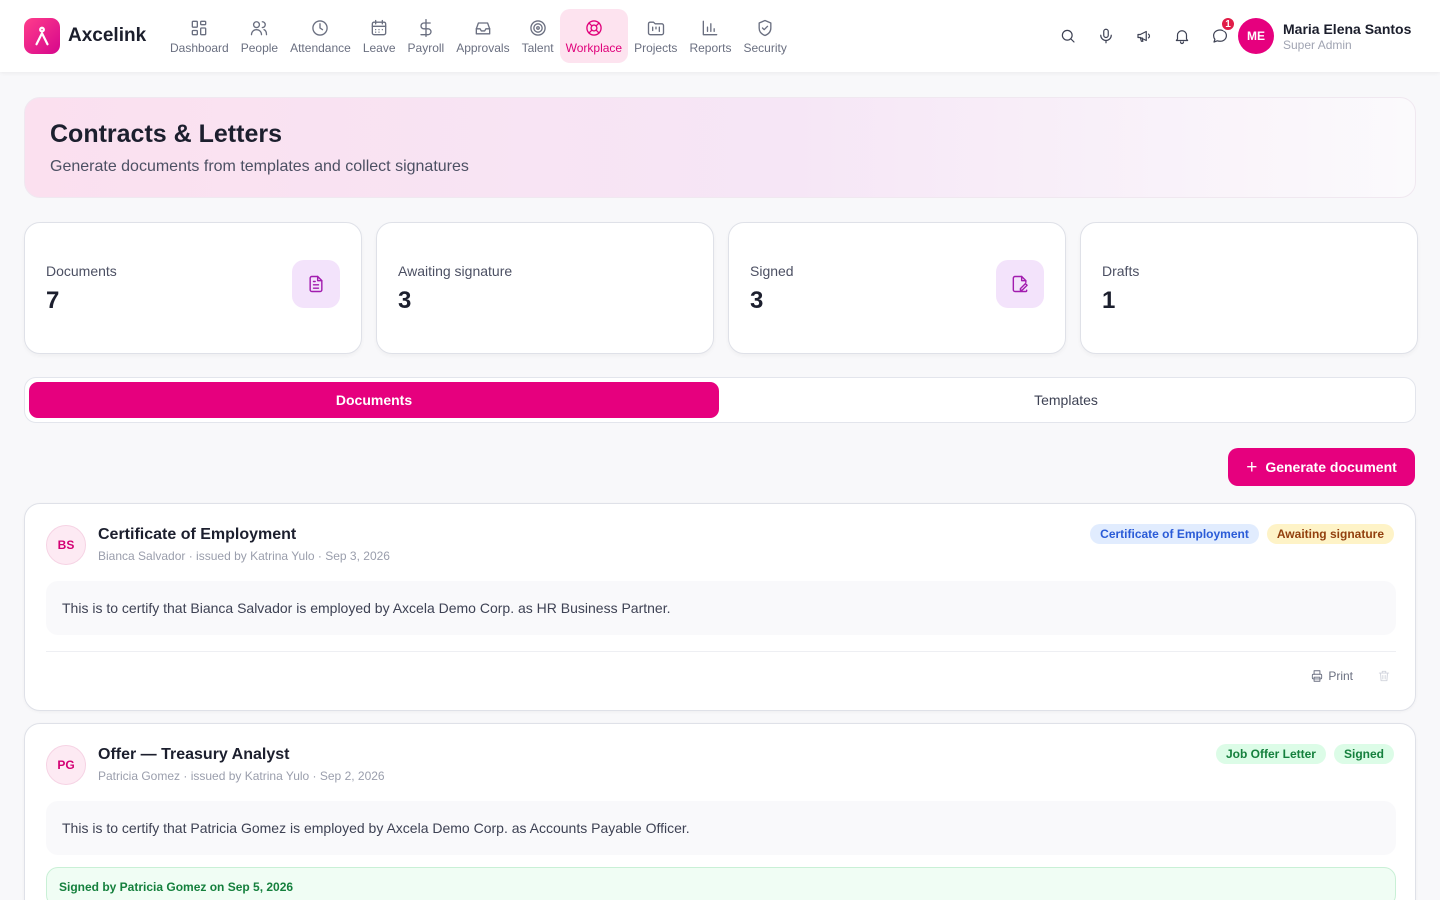 This screenshot has width=1440, height=900. What do you see at coordinates (710, 27) in the screenshot?
I see `bar-chart-icon` at bounding box center [710, 27].